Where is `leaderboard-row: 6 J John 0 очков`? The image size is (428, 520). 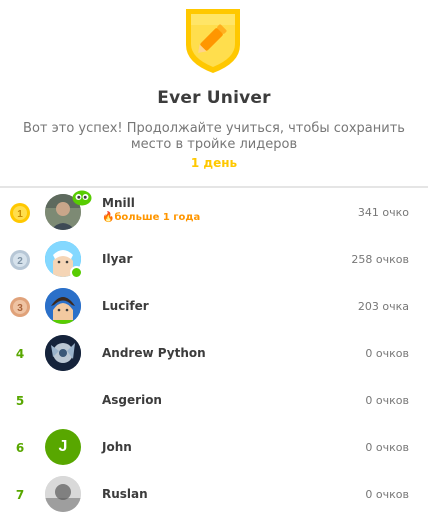
leaderboard-row: 6 J John 0 очков is located at coordinates (214, 446).